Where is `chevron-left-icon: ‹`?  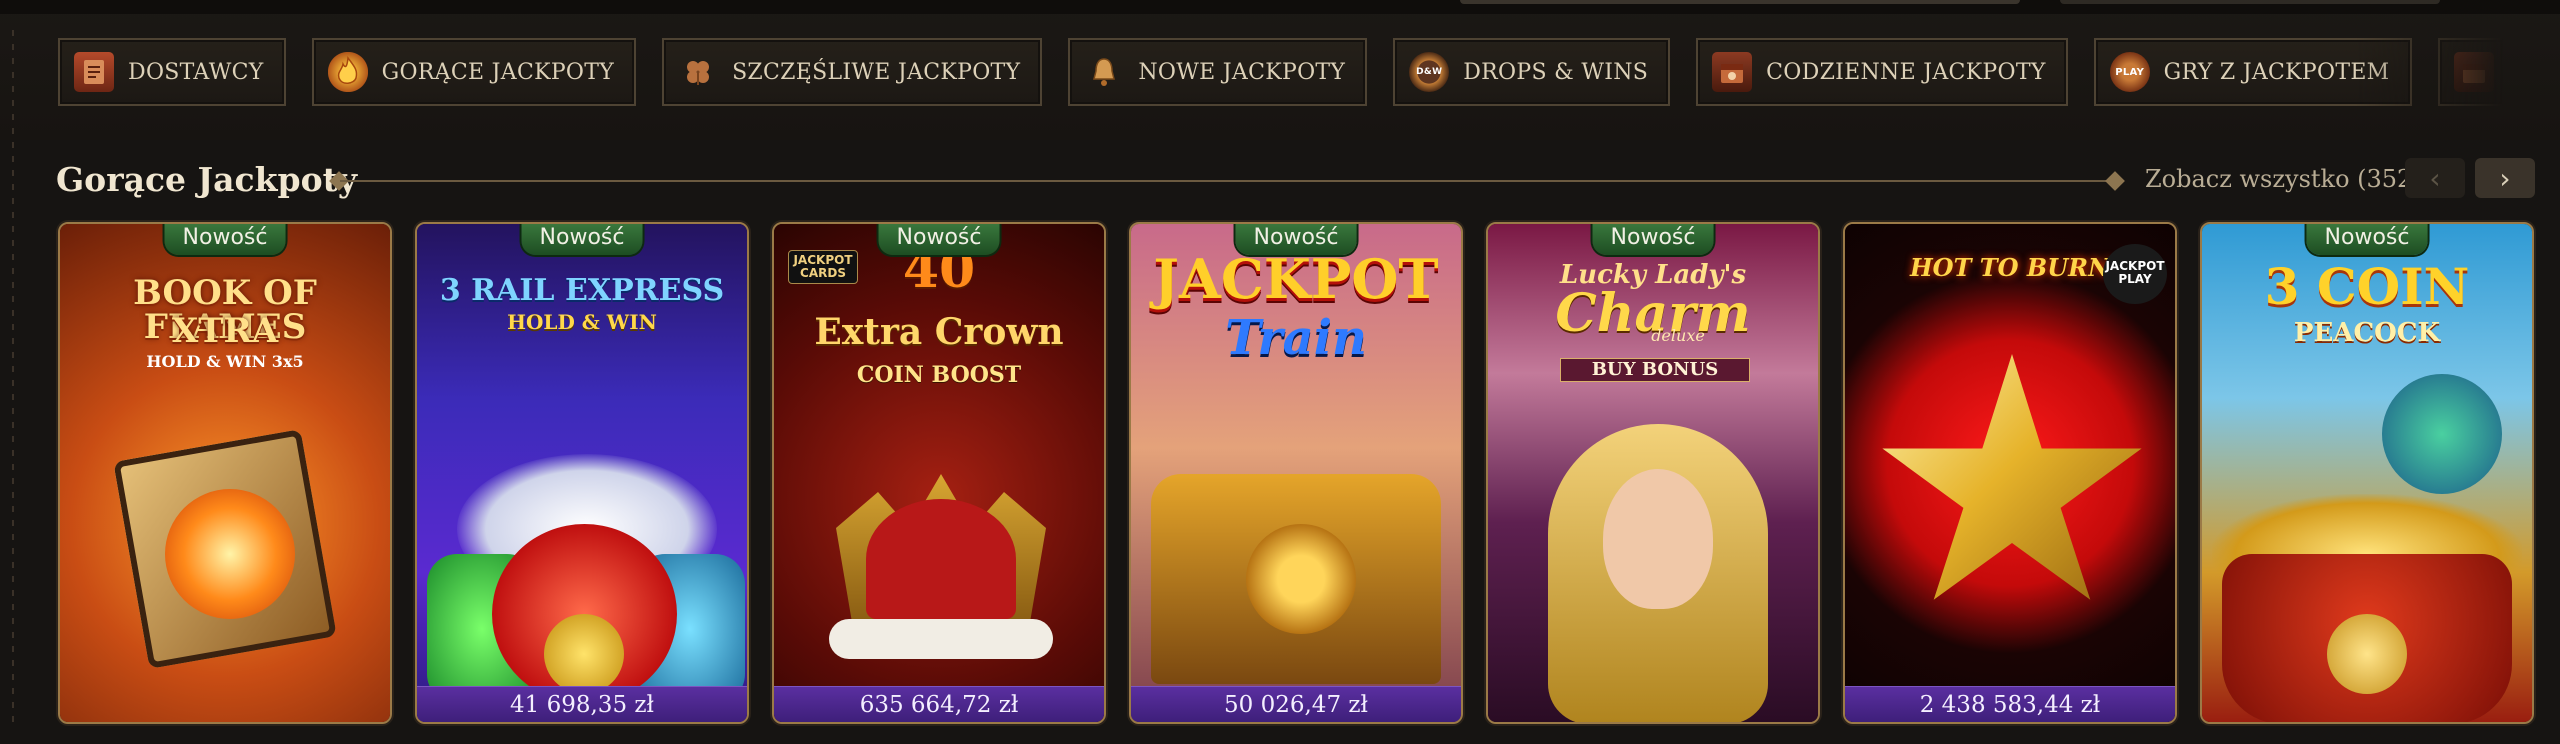 chevron-left-icon: ‹ is located at coordinates (2435, 178).